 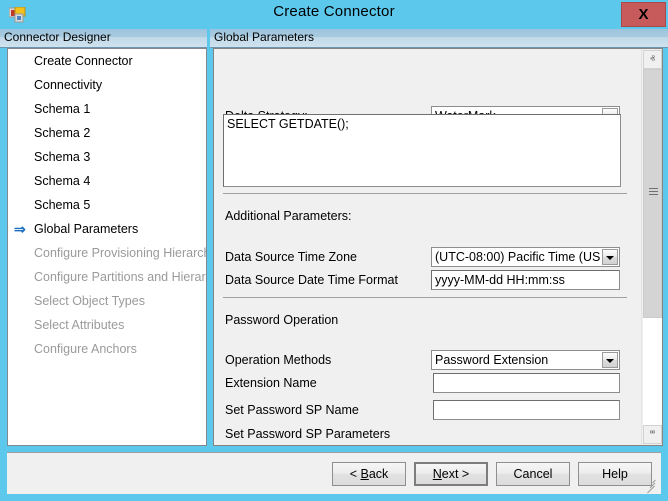 What do you see at coordinates (20, 229) in the screenshot?
I see `current-step-arrow-icon: ⇒` at bounding box center [20, 229].